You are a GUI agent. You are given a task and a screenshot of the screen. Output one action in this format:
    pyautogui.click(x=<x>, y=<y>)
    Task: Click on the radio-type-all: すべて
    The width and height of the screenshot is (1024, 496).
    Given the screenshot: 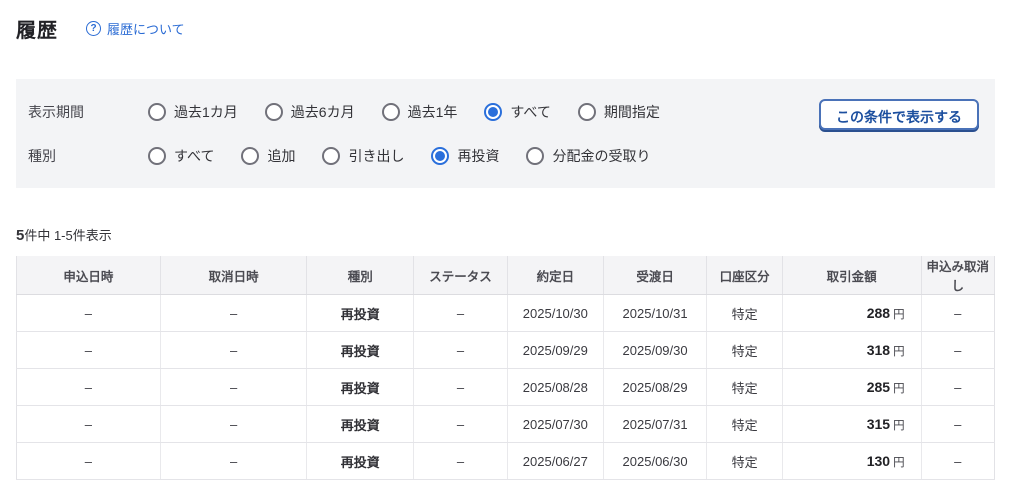 What is the action you would take?
    pyautogui.click(x=181, y=156)
    